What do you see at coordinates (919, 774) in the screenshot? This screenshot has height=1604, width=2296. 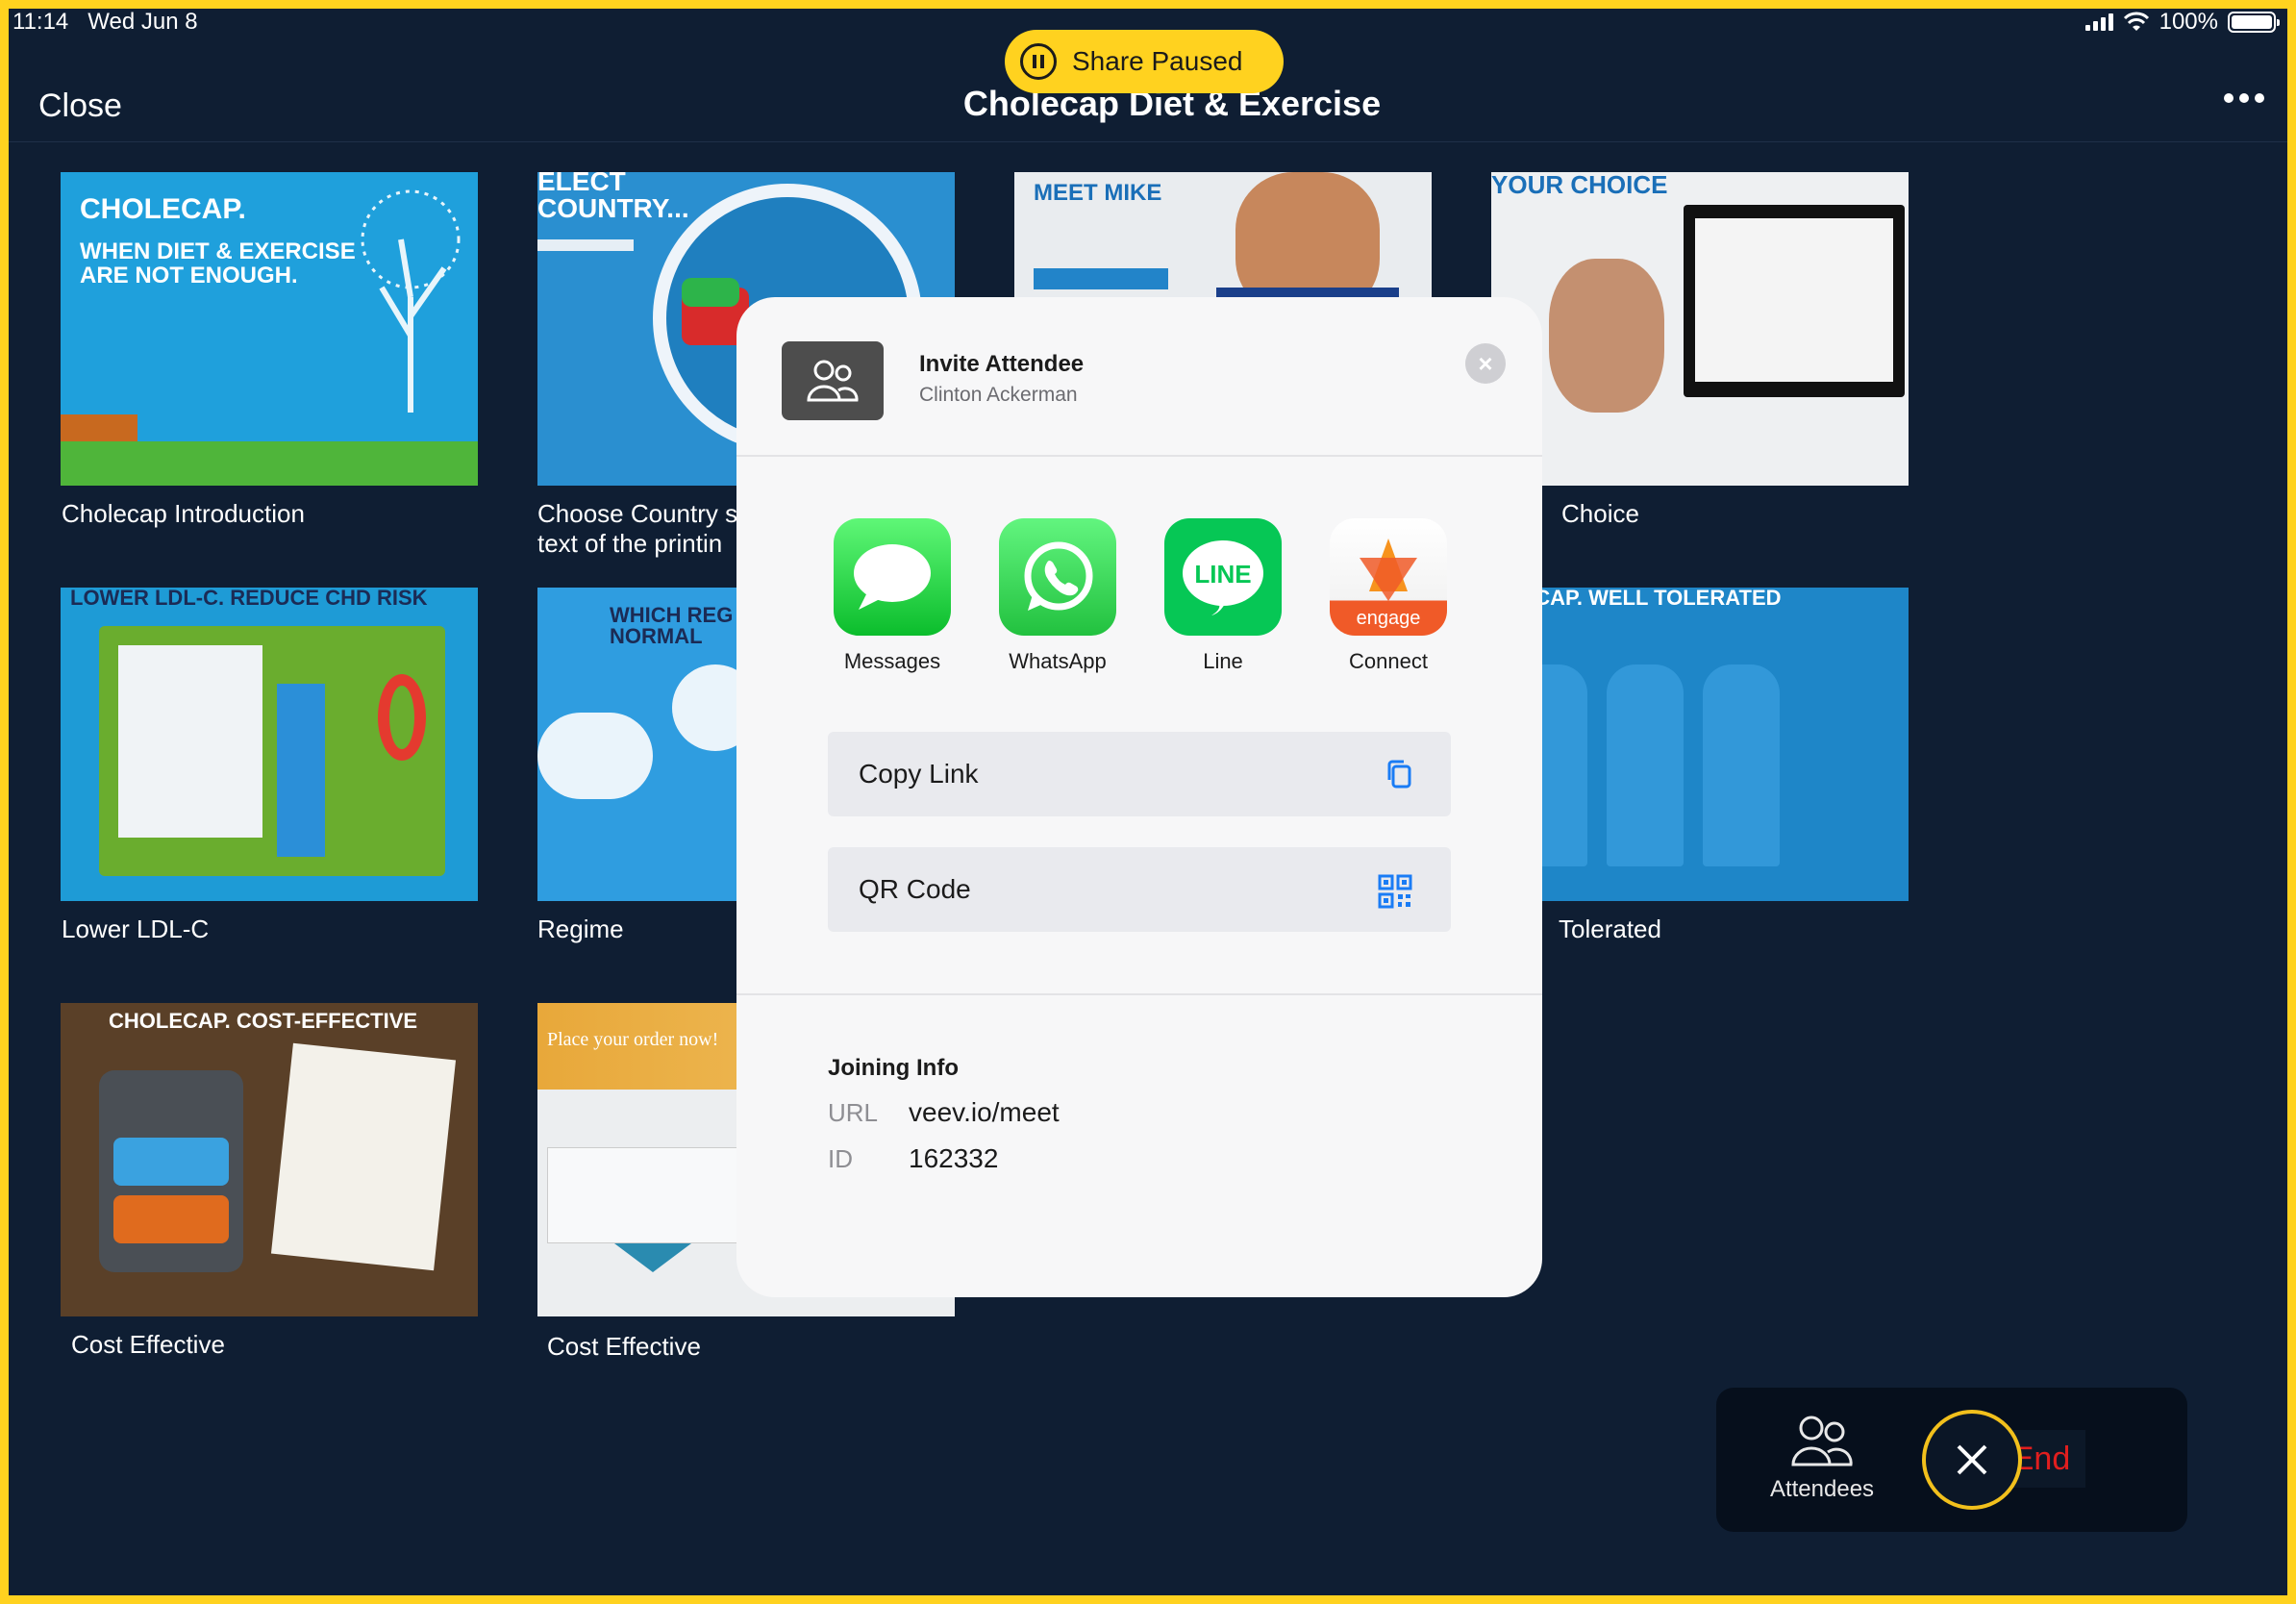 I see `copy-link-label: Copy Link` at bounding box center [919, 774].